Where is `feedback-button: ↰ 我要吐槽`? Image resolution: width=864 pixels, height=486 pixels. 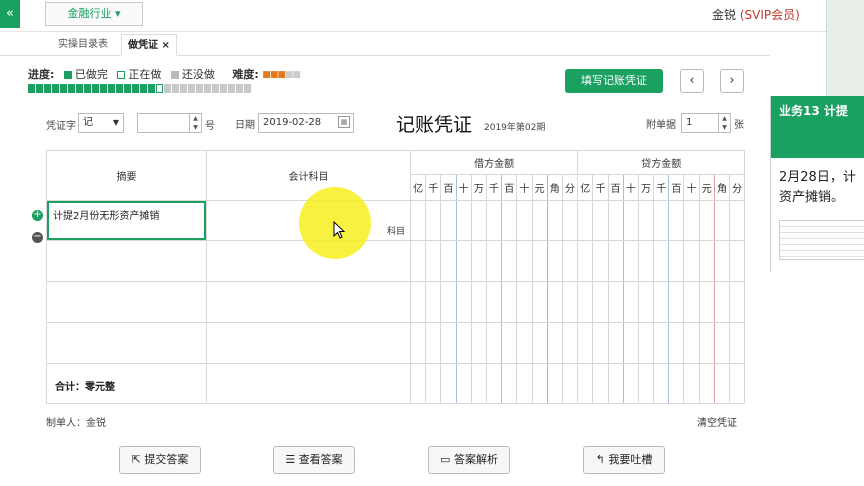
feedback-button: ↰ 我要吐槽 is located at coordinates (624, 460).